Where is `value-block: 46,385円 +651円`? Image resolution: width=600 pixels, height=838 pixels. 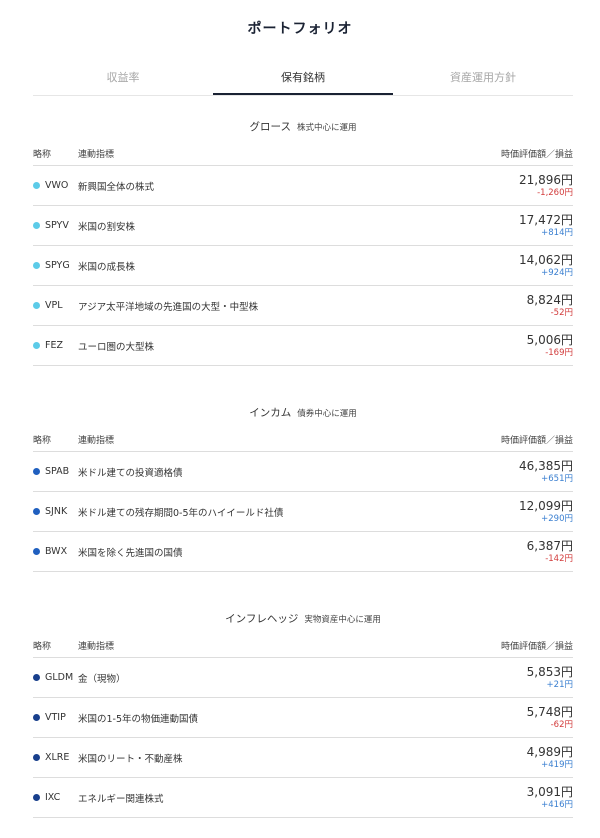
value-block: 46,385円 +651円 is located at coordinates (546, 472).